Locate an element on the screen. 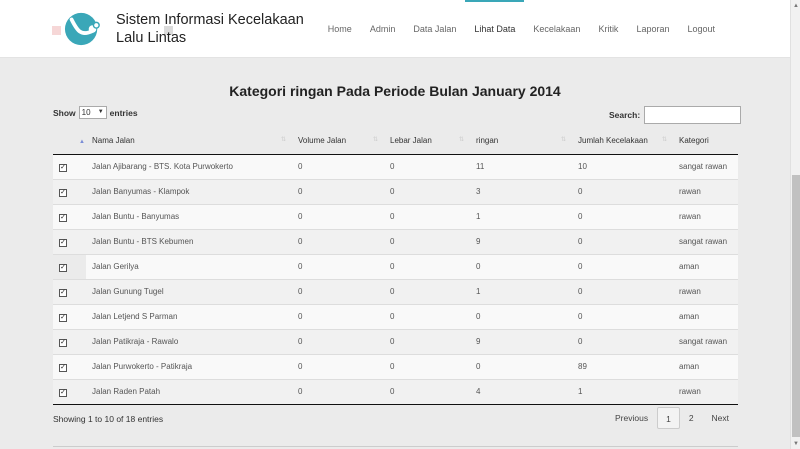 The image size is (800, 449). table-row: ✓ Jalan Purwokerto - Patikraja 0 0 0 89 aman is located at coordinates (395, 366).